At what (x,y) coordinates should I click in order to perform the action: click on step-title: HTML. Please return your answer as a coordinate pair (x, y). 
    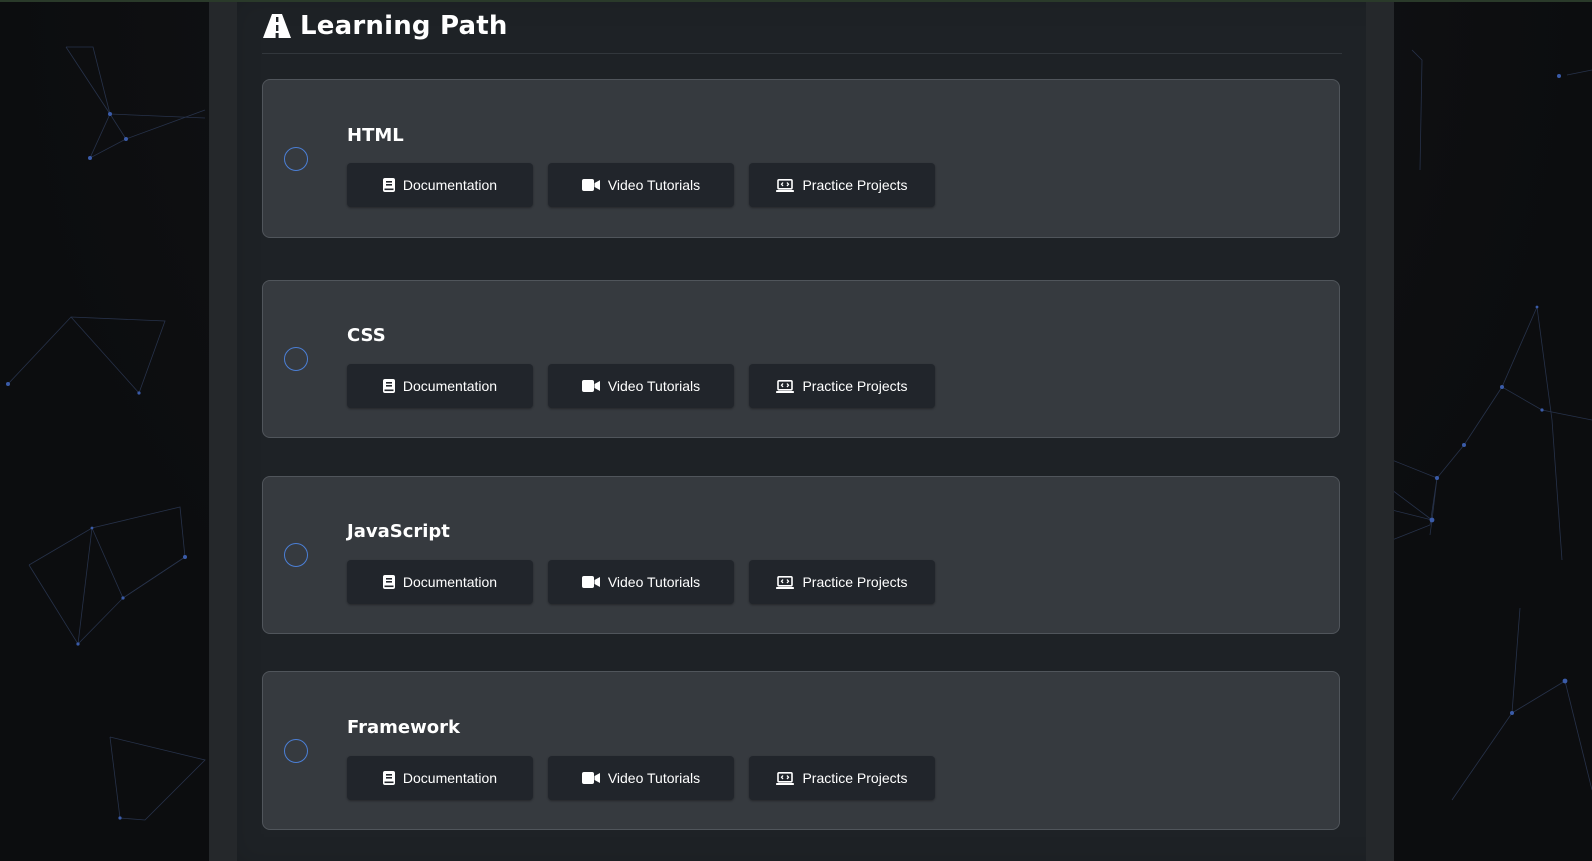
    Looking at the image, I should click on (375, 135).